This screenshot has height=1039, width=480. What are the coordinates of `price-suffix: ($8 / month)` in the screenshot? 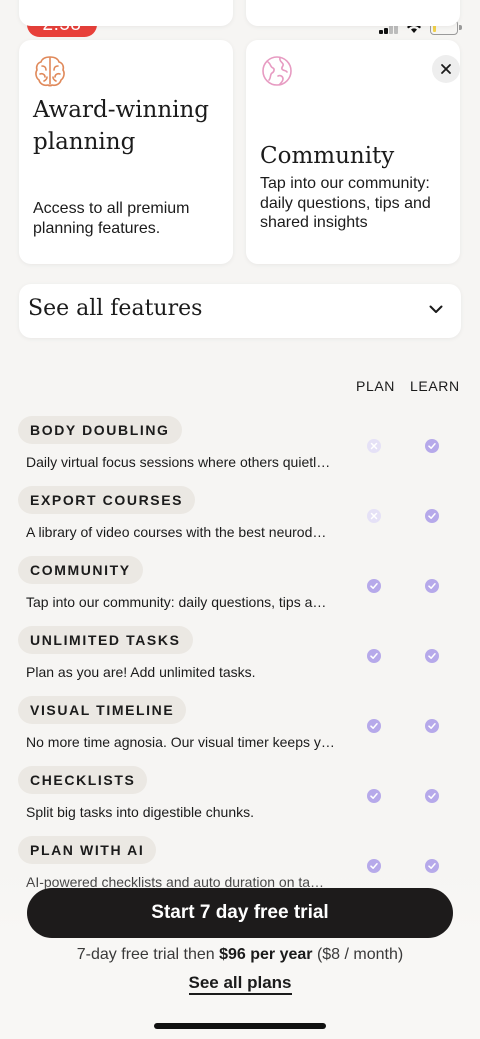 It's located at (360, 954).